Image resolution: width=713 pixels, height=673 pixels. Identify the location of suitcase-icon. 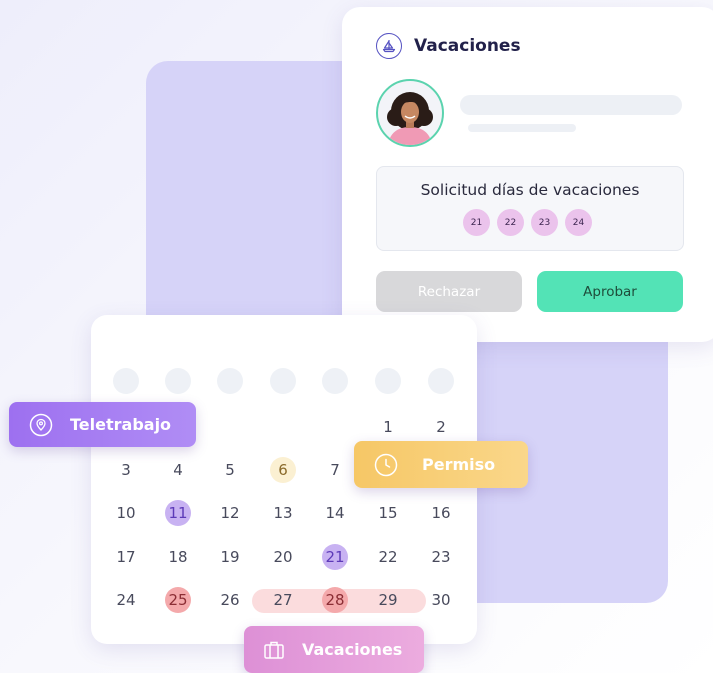
(274, 650).